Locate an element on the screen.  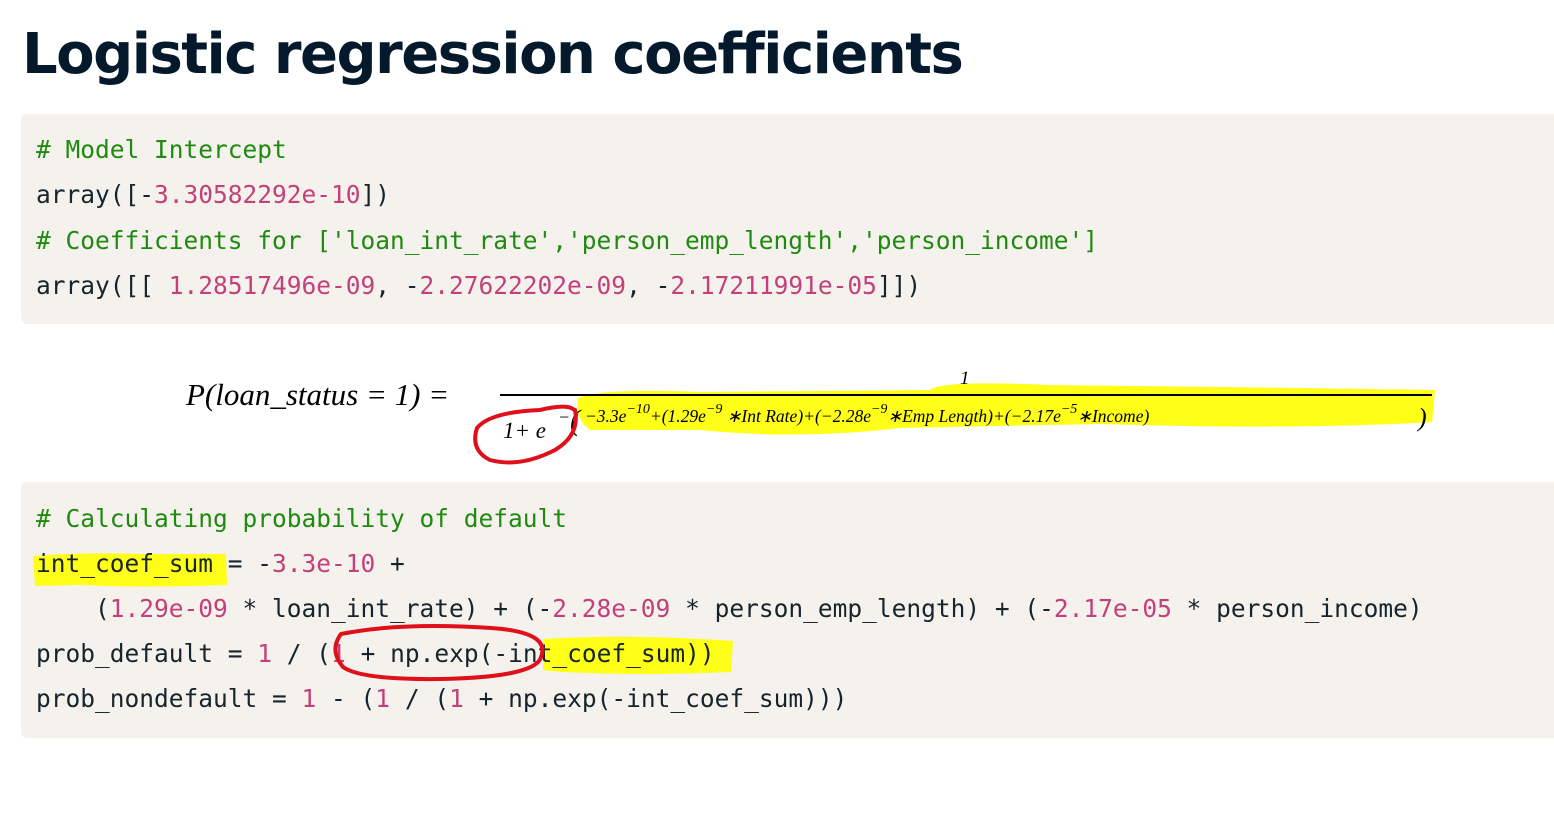
annotation-circle is located at coordinates (525, 434).